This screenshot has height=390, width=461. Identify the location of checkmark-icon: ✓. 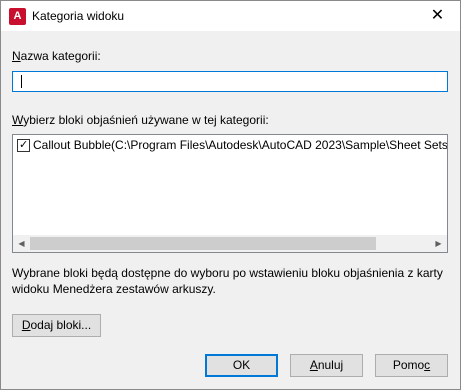
(24, 144).